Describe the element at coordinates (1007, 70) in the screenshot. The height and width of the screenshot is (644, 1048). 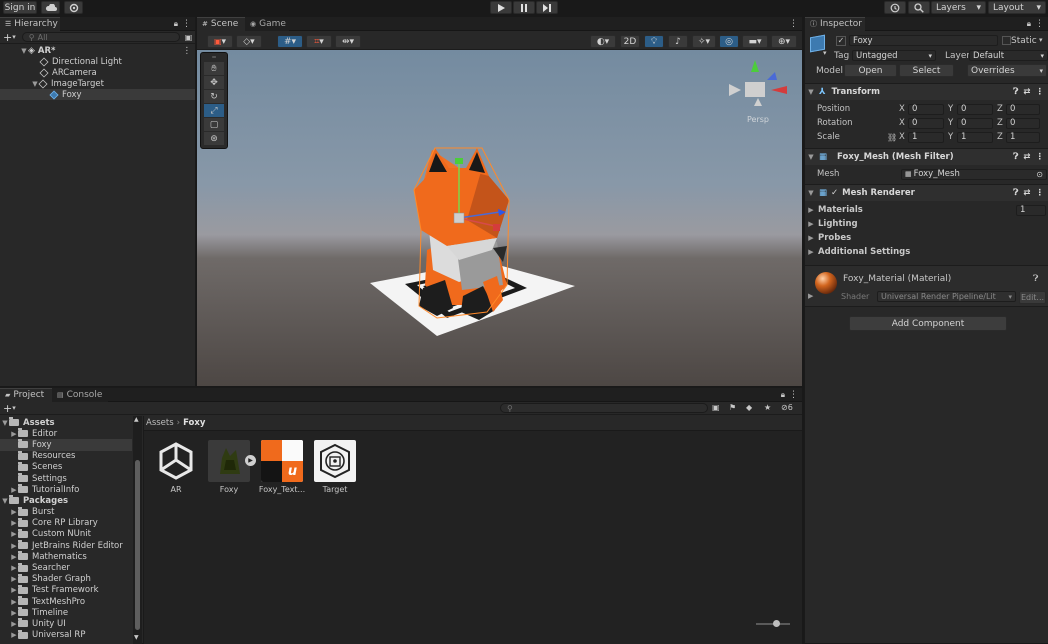
I see `overrides-dropdown: Overrides ▾` at that location.